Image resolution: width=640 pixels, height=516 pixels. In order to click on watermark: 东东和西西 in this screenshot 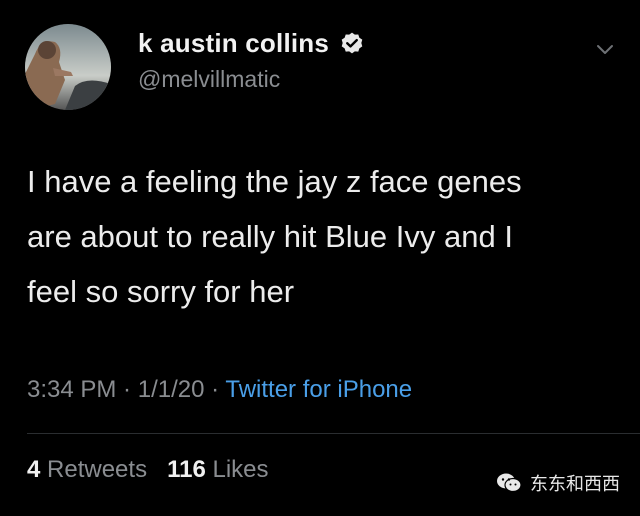, I will do `click(558, 483)`.